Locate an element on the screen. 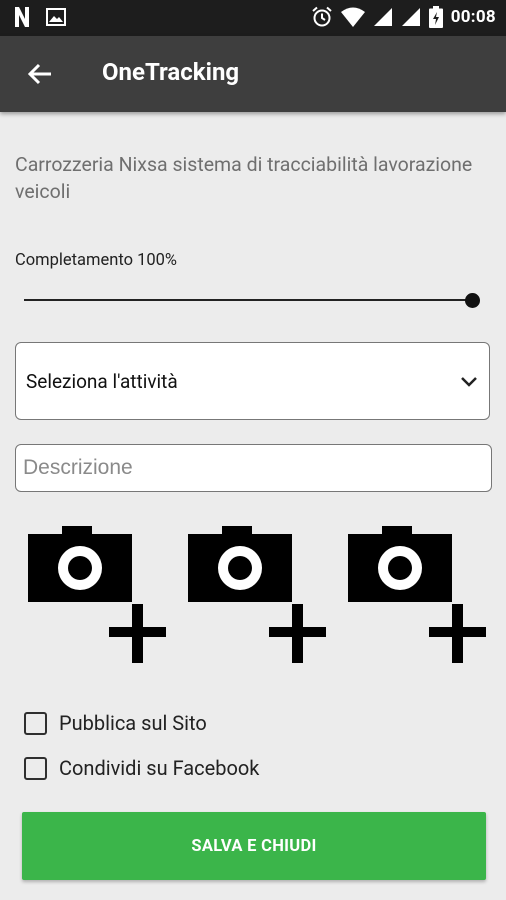  slider-track is located at coordinates (248, 300).